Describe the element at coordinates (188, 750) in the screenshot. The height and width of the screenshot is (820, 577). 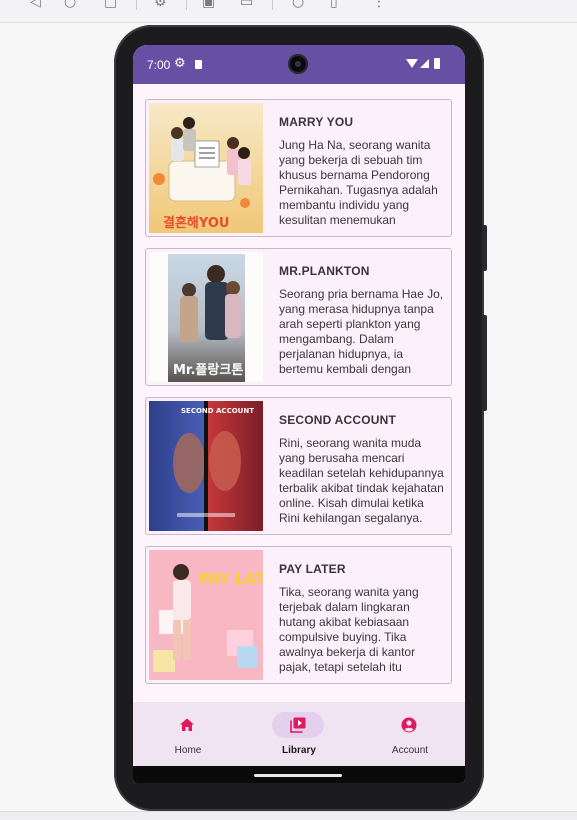
I see `nav-label: Home` at that location.